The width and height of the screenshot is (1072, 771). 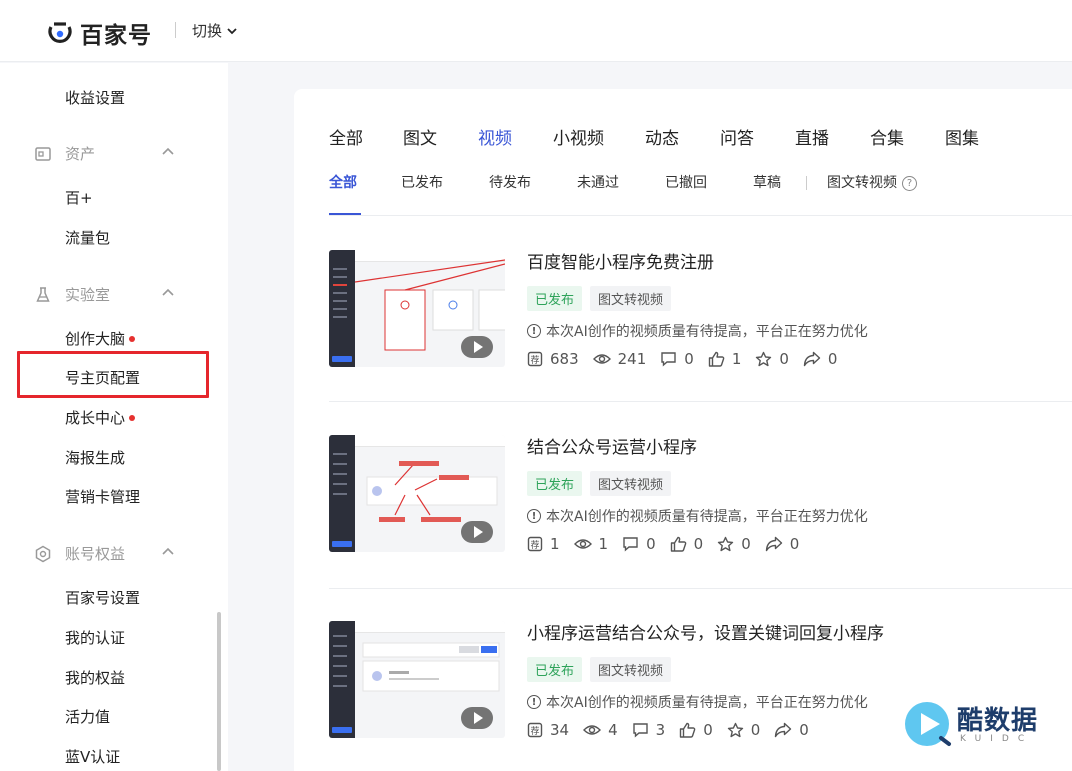 I want to click on stat-views: 241, so click(x=619, y=359).